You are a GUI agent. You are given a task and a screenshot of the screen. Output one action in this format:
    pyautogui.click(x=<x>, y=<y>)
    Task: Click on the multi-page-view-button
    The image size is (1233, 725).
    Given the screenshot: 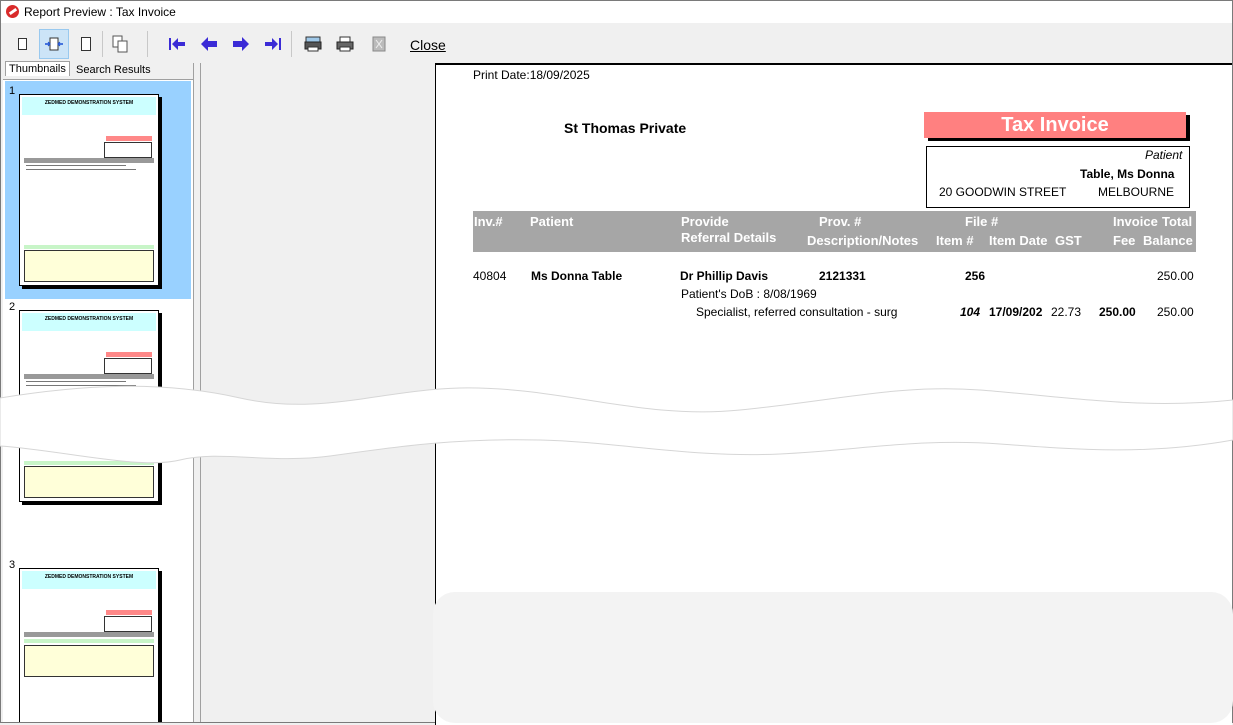 What is the action you would take?
    pyautogui.click(x=121, y=44)
    